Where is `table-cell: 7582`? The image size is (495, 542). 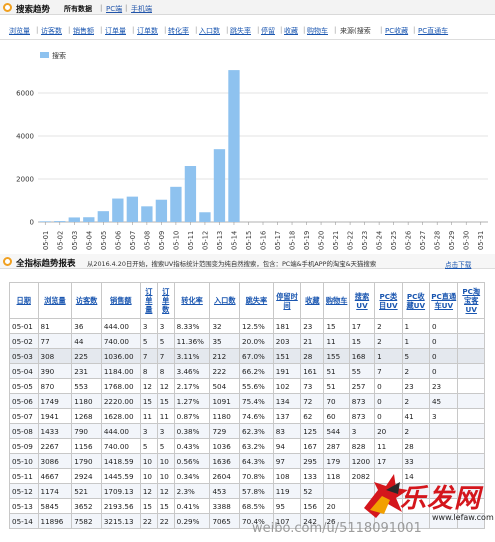
table-cell: 7582 is located at coordinates (86, 521).